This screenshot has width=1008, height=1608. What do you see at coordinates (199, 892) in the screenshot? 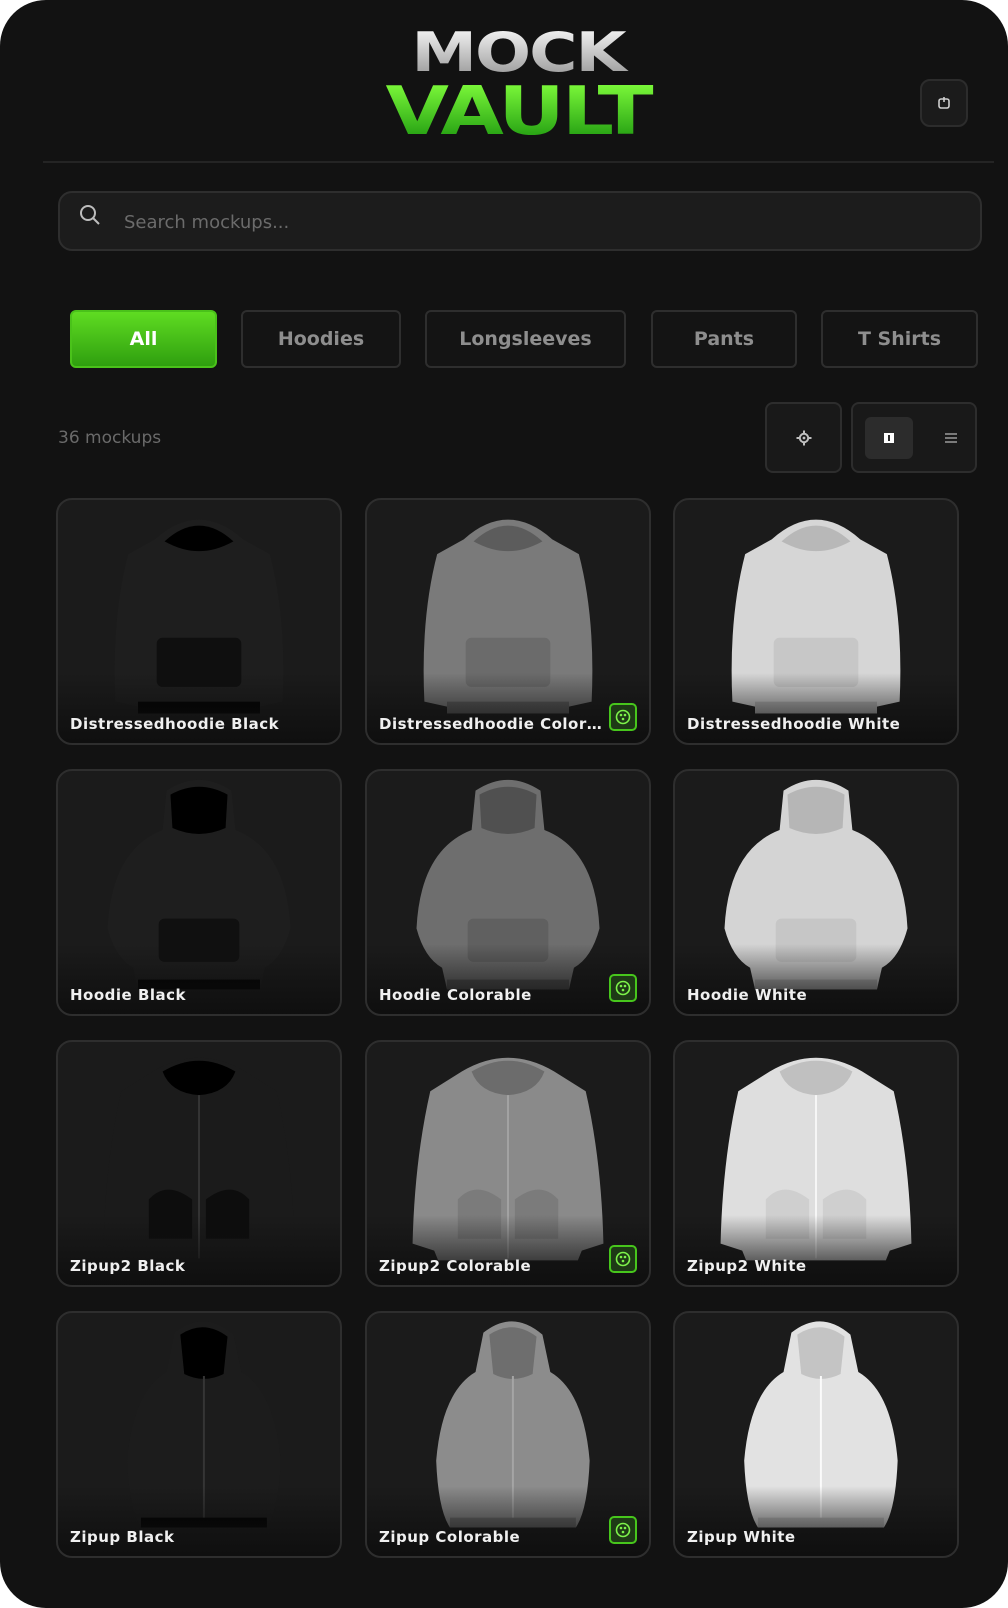
I see `mockup-card: Hoodie Black` at bounding box center [199, 892].